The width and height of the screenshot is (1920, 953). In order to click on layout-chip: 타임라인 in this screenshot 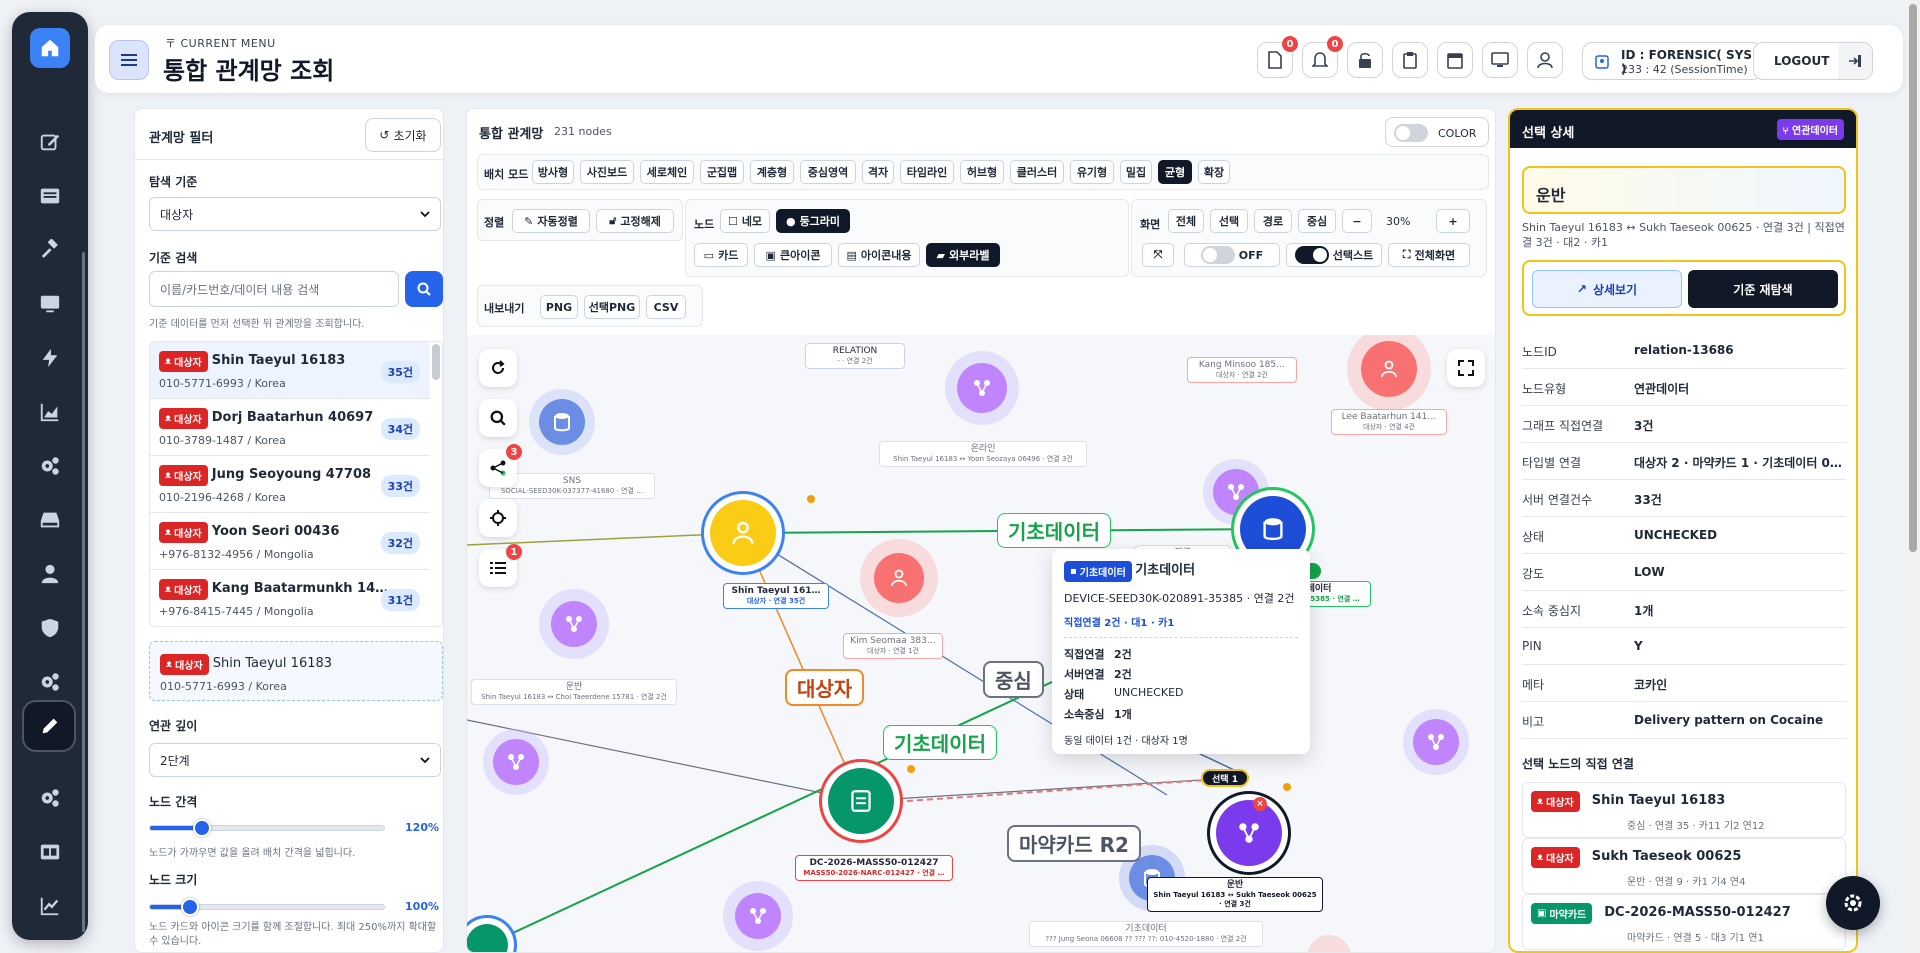, I will do `click(927, 172)`.